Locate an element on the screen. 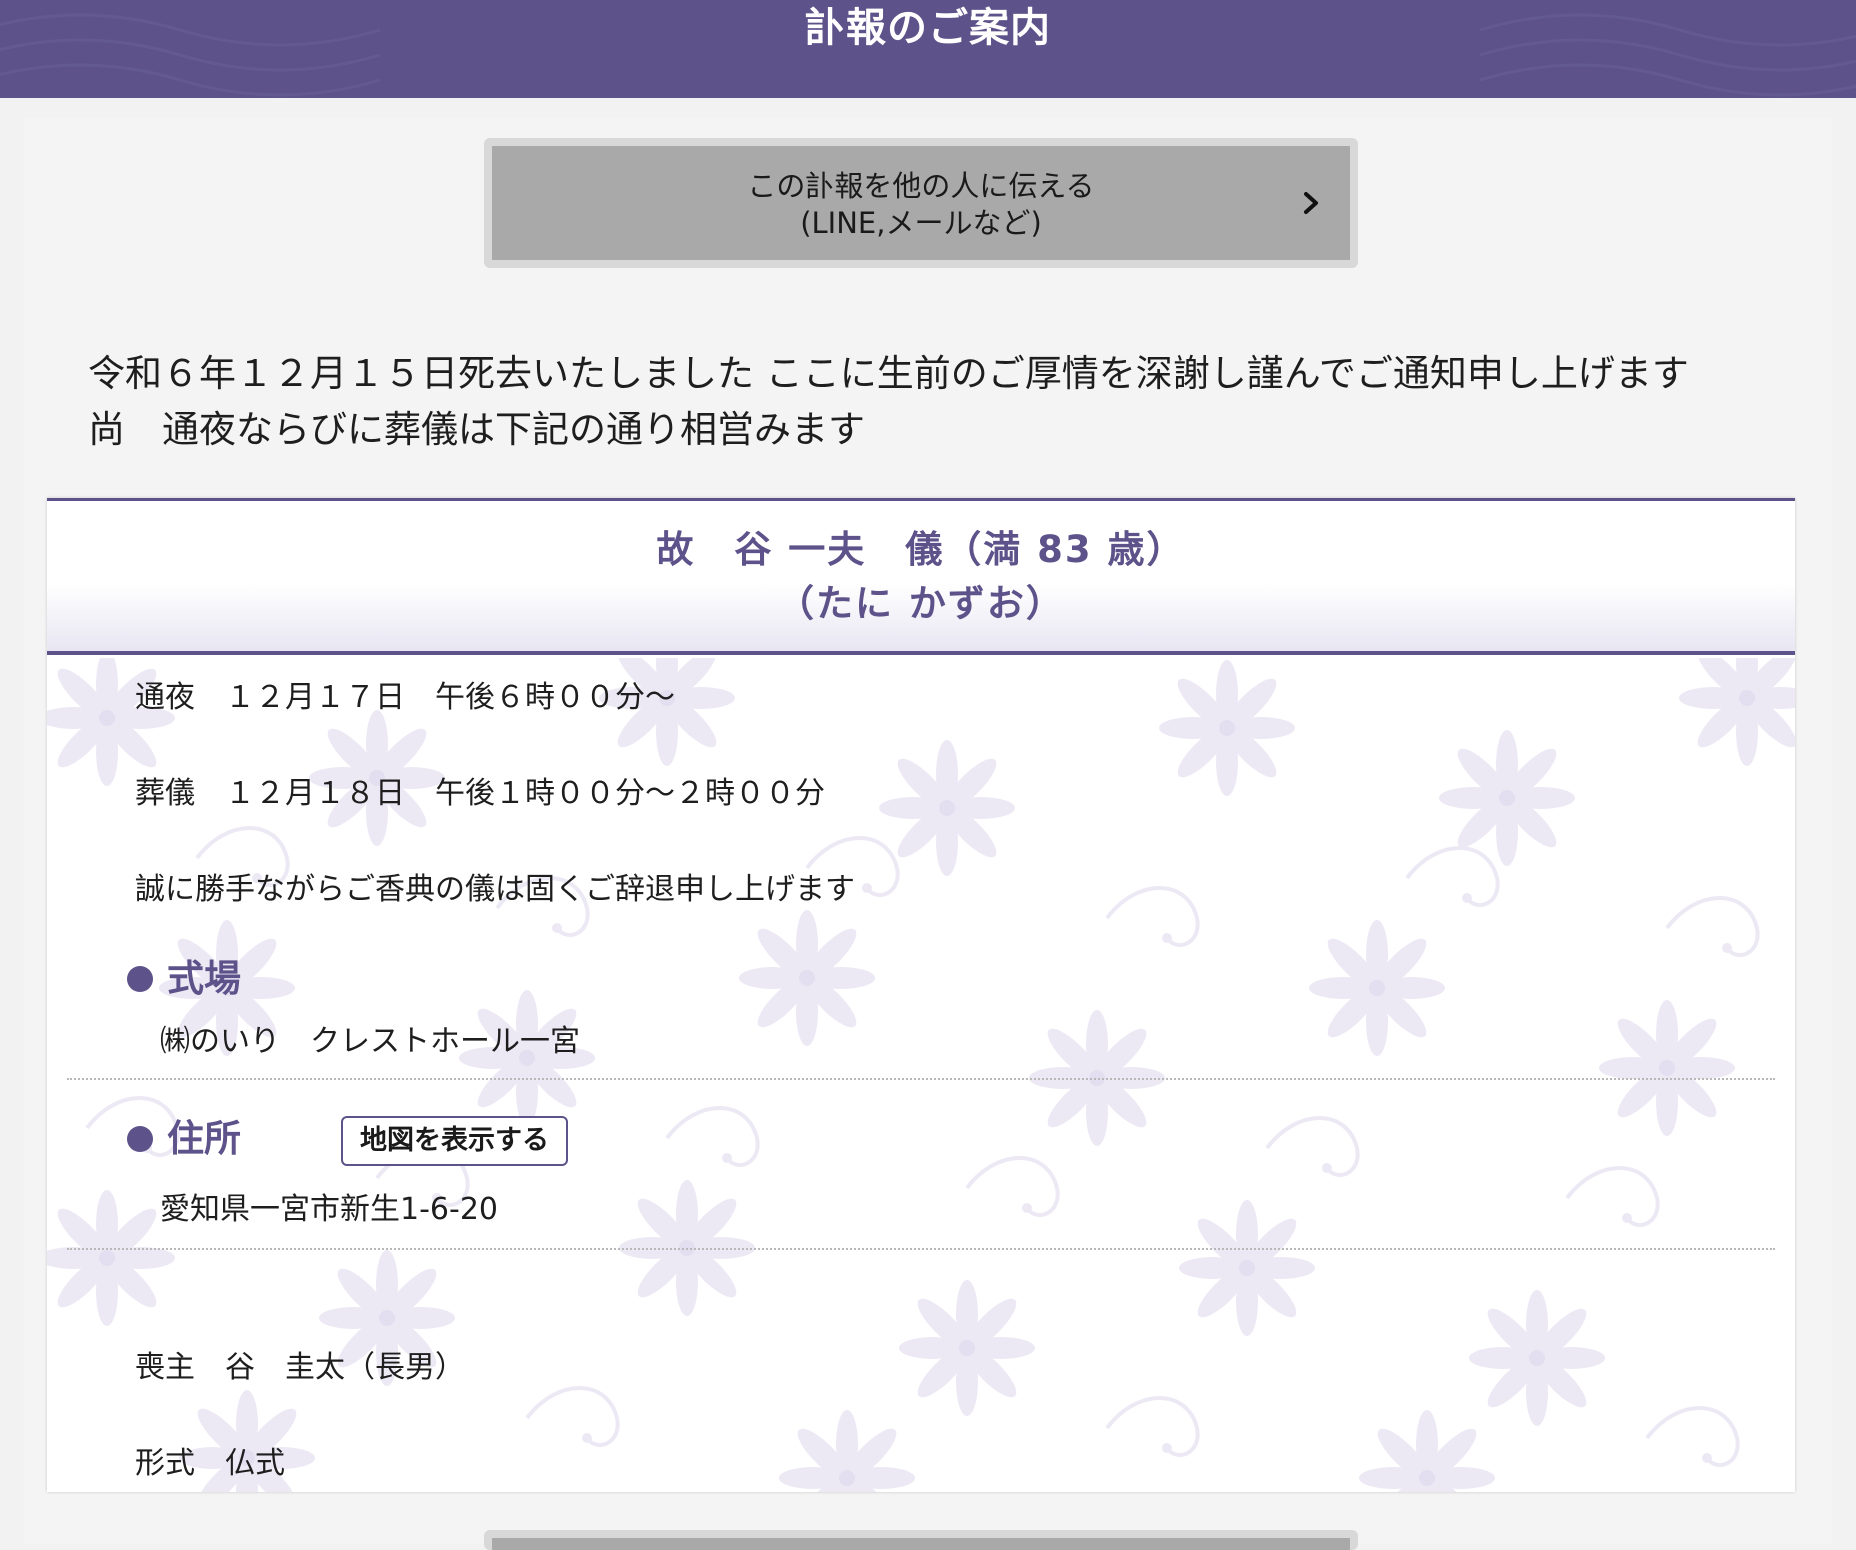 This screenshot has height=1550, width=1856. card-header: 故 谷 一夫 儀（満 83 歳） （たに かずお） is located at coordinates (921, 578).